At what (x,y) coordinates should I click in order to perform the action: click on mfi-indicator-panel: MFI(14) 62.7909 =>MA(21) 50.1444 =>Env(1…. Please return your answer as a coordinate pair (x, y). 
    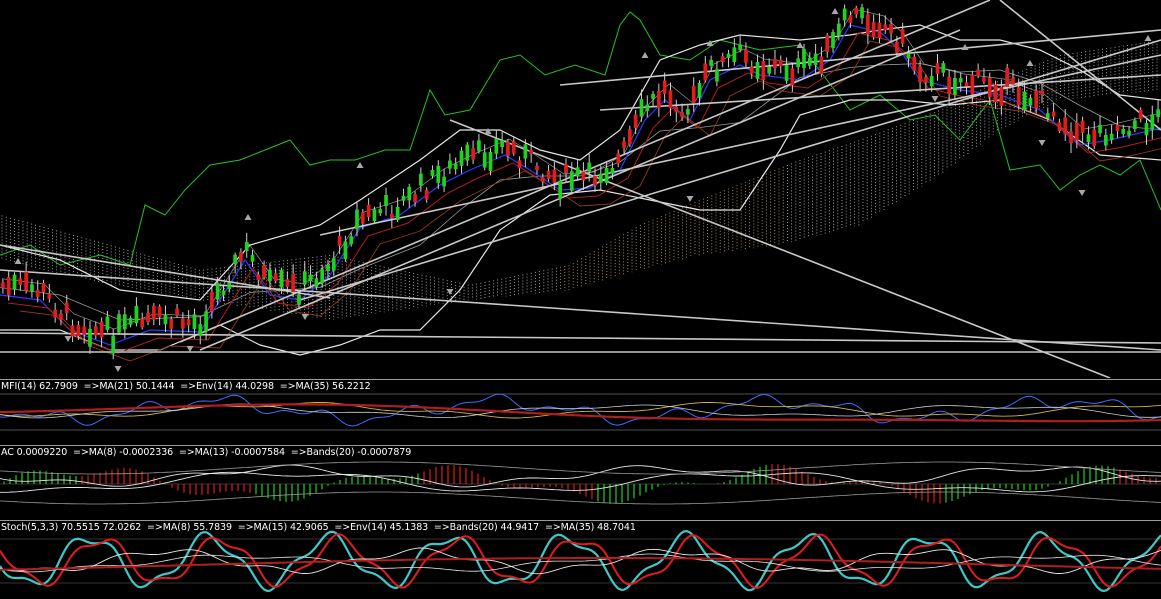
    Looking at the image, I should click on (580, 412).